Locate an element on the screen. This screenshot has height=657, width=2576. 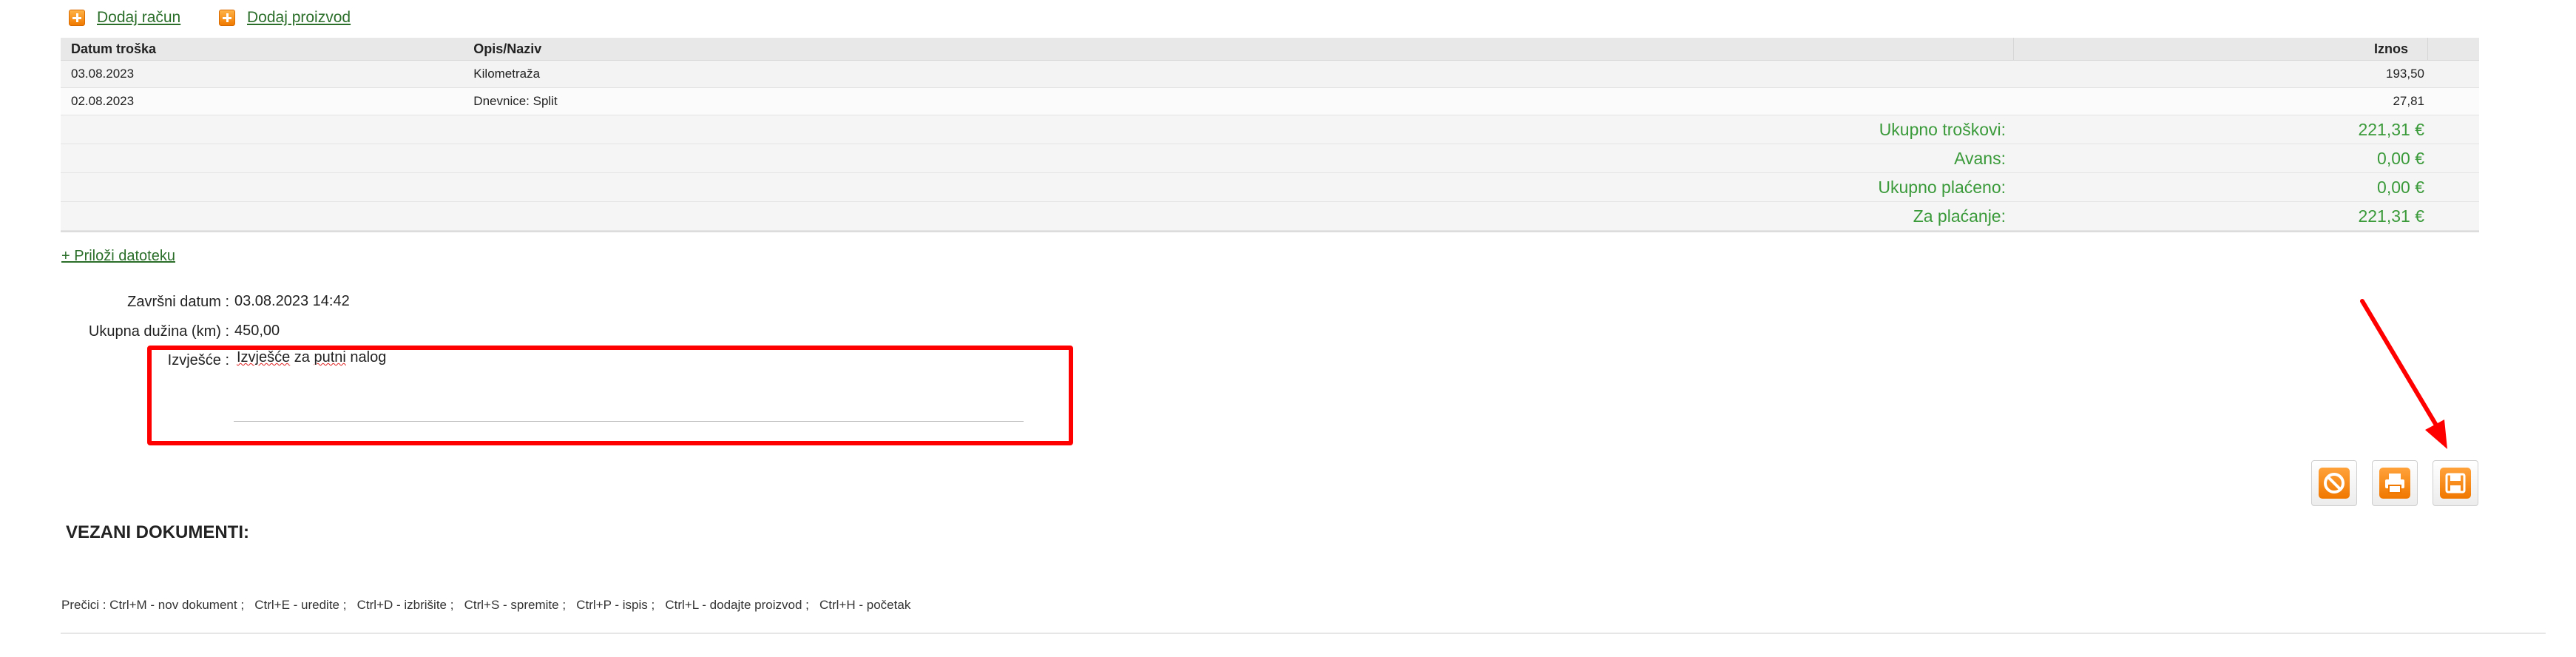
table-row: 02.08.2023 Dnevnice: Split 27,81 is located at coordinates (1270, 102).